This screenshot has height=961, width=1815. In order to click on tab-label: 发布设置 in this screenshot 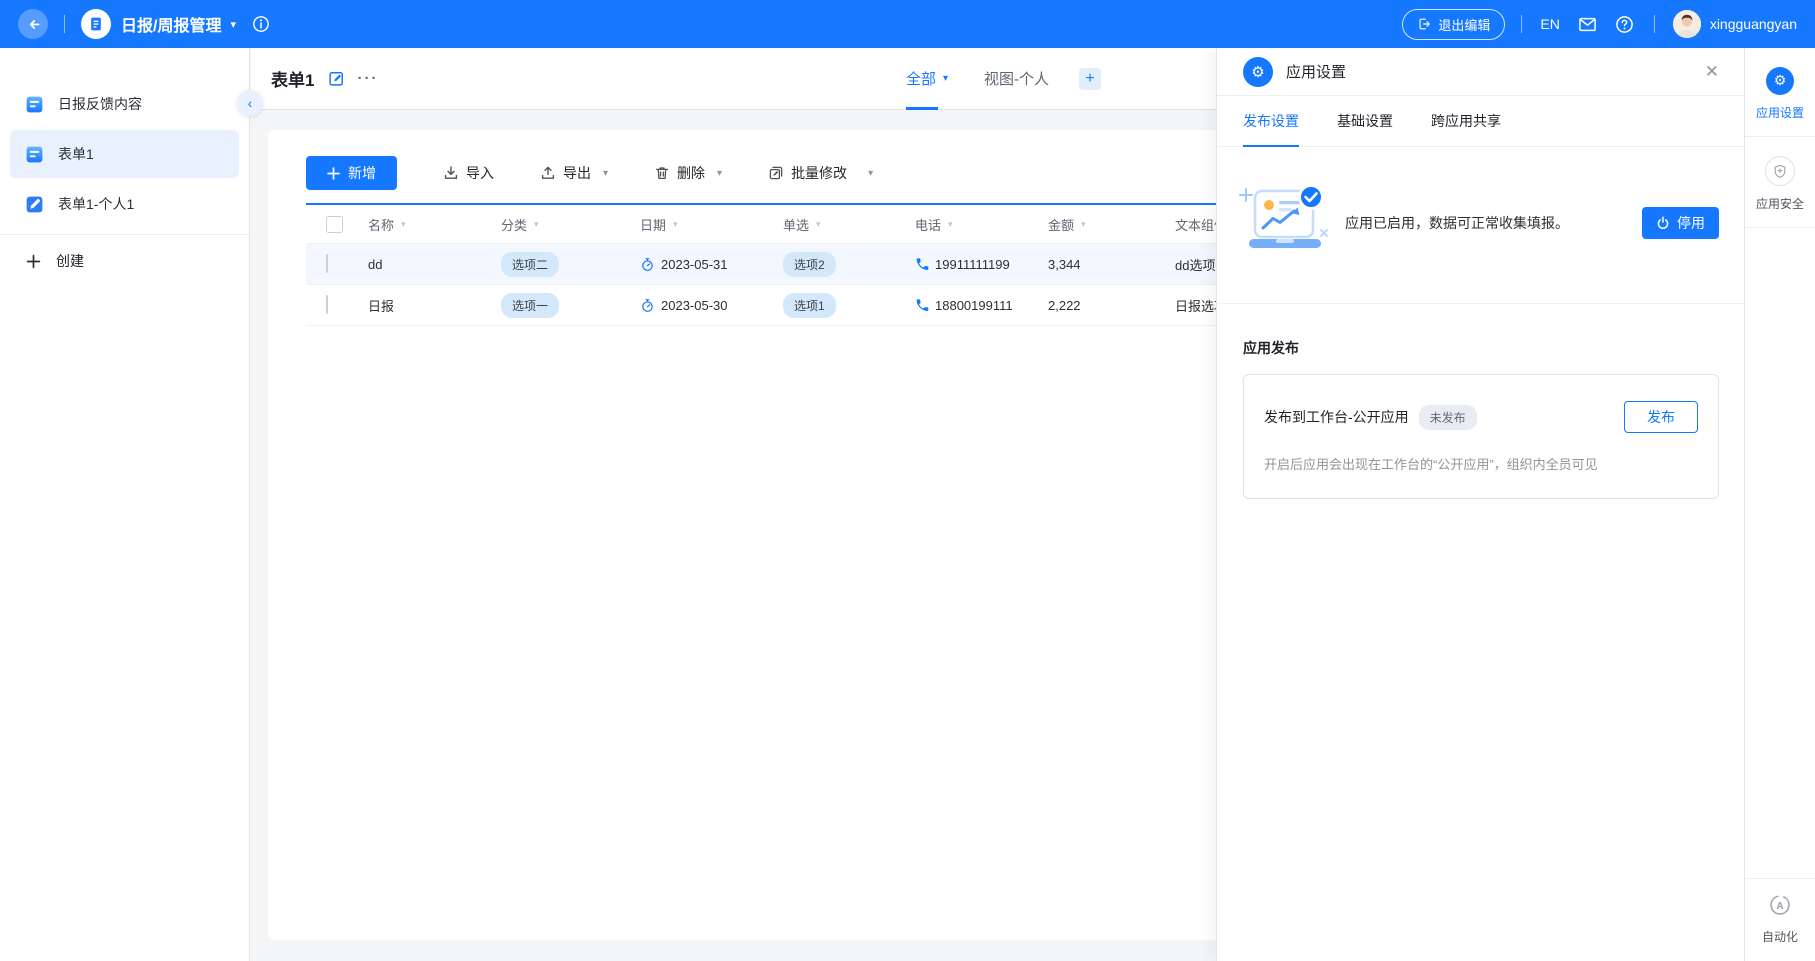, I will do `click(1271, 121)`.